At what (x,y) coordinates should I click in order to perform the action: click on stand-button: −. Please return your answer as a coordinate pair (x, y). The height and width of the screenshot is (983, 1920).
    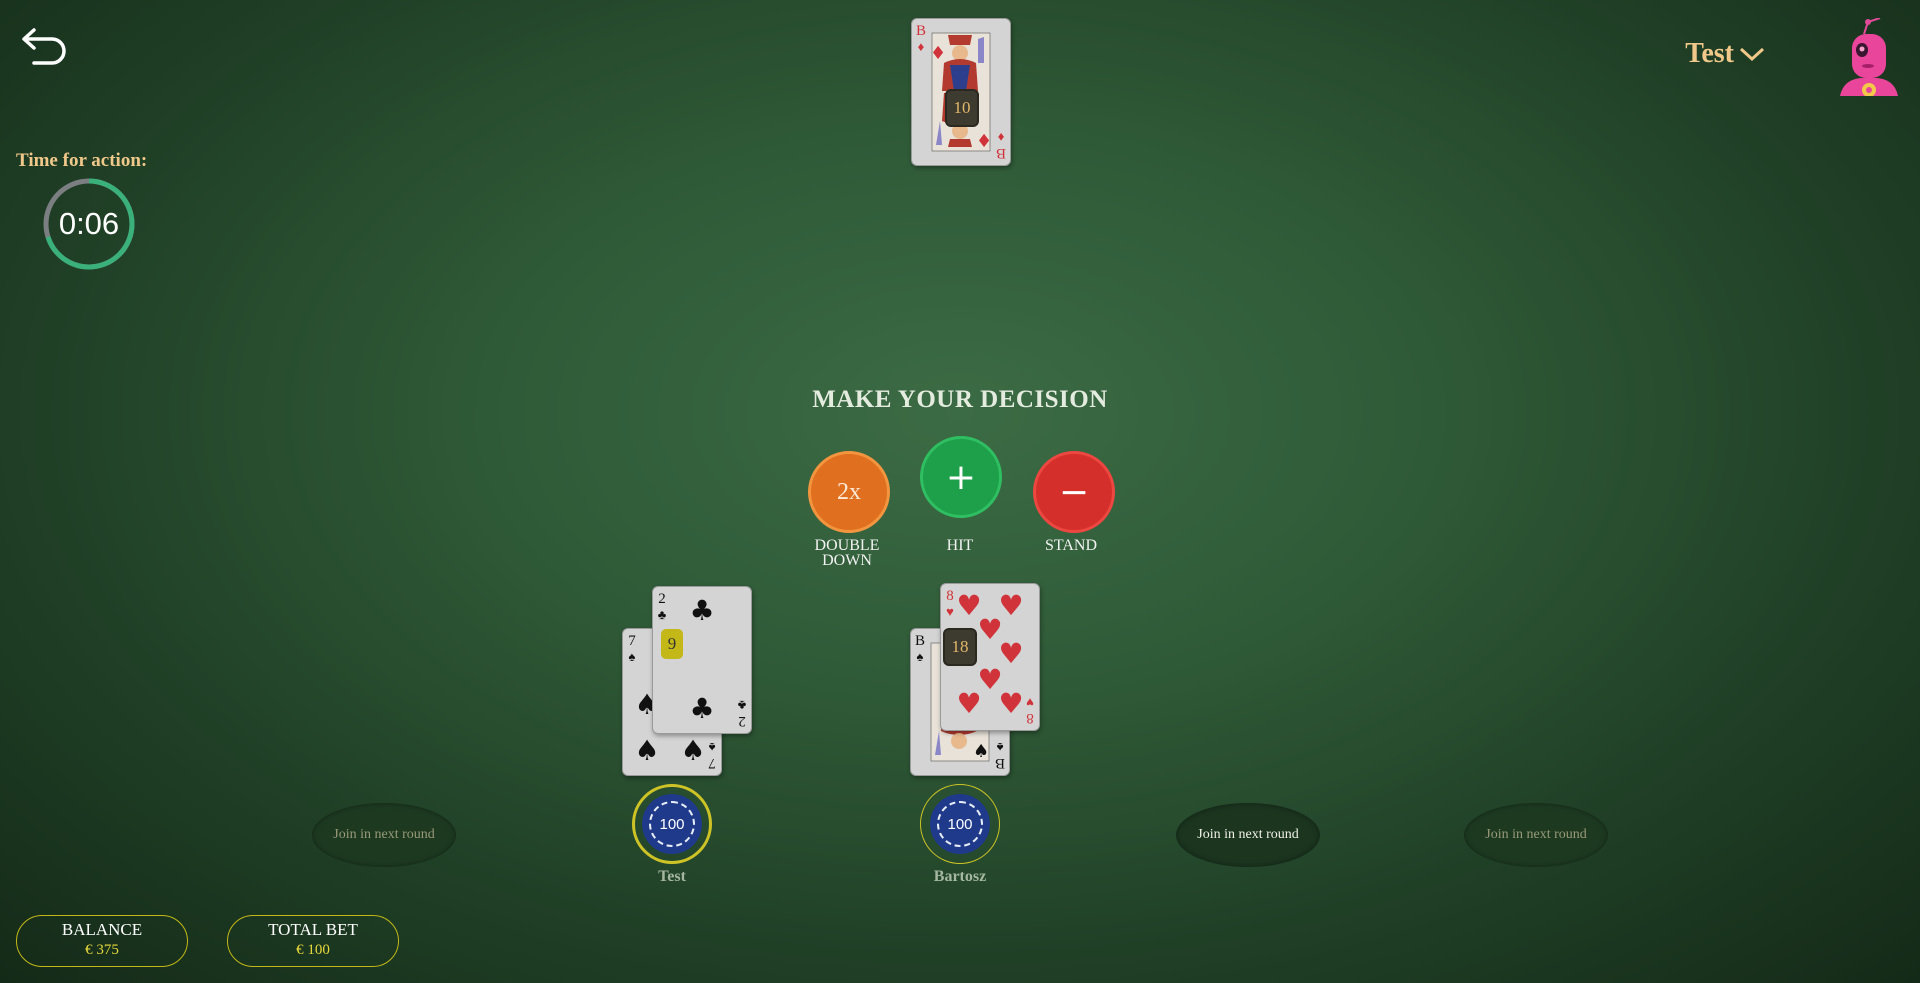
    Looking at the image, I should click on (1074, 492).